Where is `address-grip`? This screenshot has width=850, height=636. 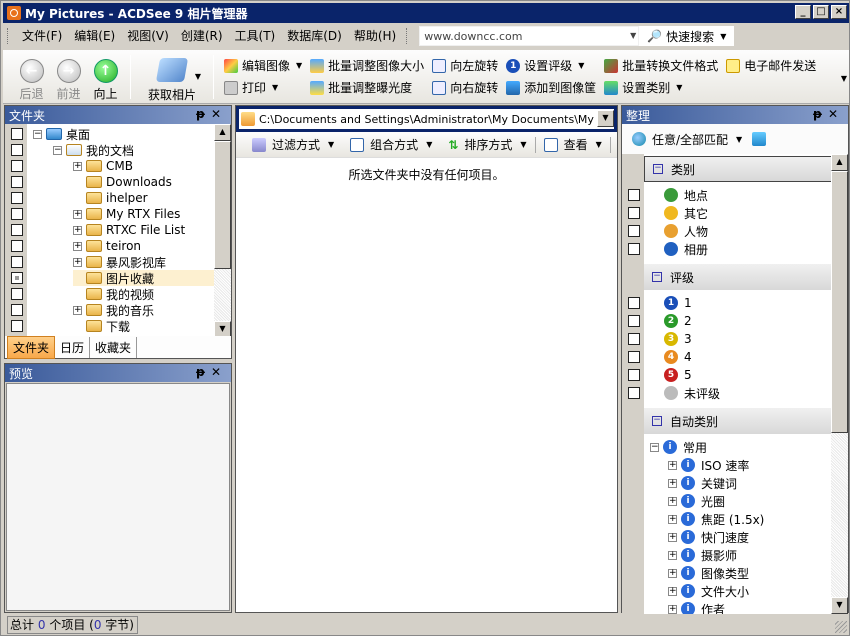 address-grip is located at coordinates (407, 36).